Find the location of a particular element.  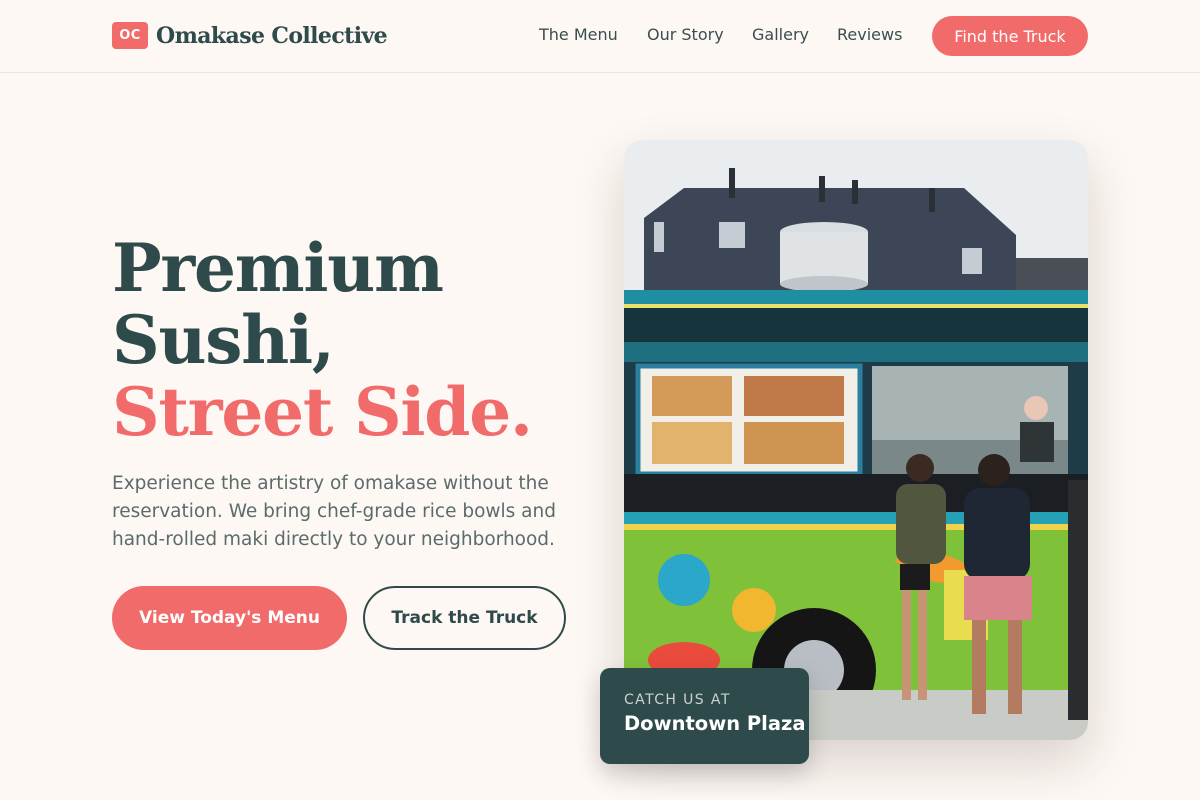

brand-name: Omakase Collective is located at coordinates (272, 35).